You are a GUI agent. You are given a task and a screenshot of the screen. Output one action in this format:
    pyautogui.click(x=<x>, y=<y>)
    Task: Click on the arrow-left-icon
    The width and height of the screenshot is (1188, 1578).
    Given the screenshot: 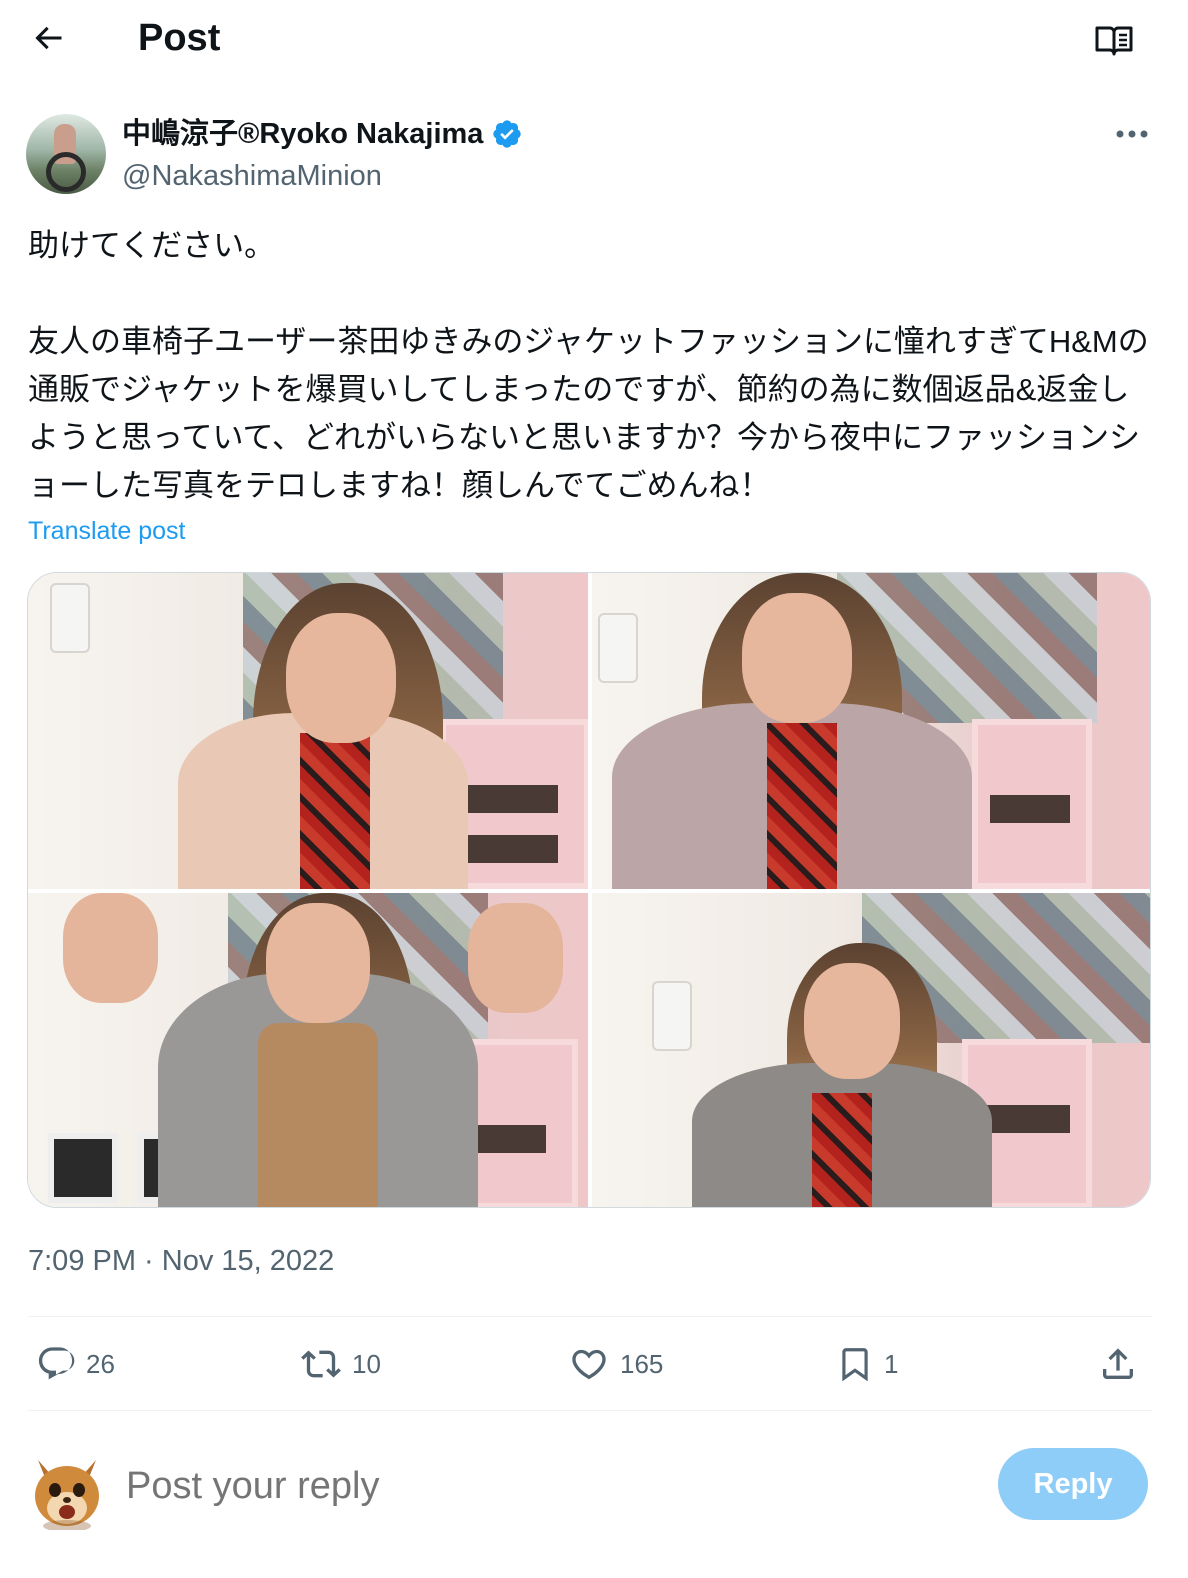 What is the action you would take?
    pyautogui.click(x=48, y=38)
    